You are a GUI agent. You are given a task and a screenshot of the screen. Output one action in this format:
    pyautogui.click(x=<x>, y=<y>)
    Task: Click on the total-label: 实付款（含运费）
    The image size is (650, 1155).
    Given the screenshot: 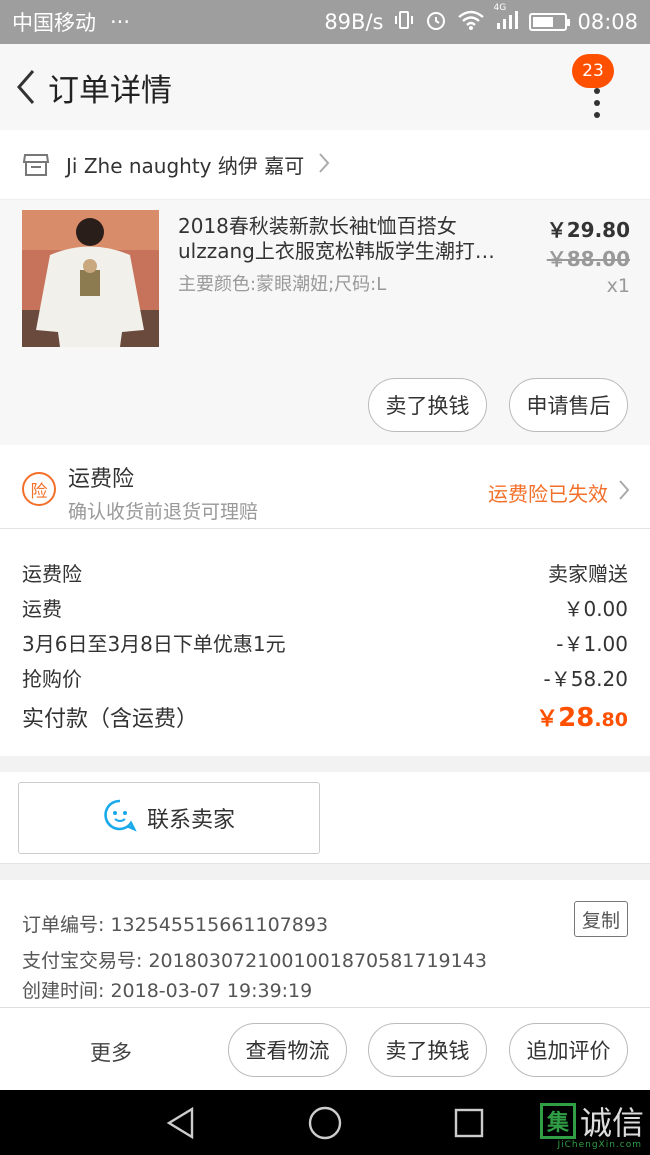 What is the action you would take?
    pyautogui.click(x=110, y=719)
    